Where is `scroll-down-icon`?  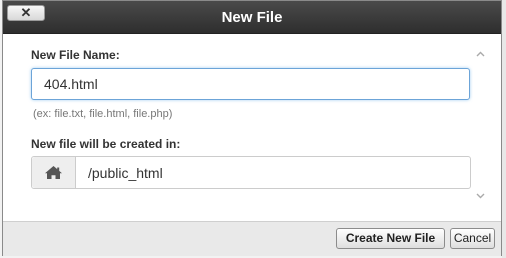 scroll-down-icon is located at coordinates (480, 195).